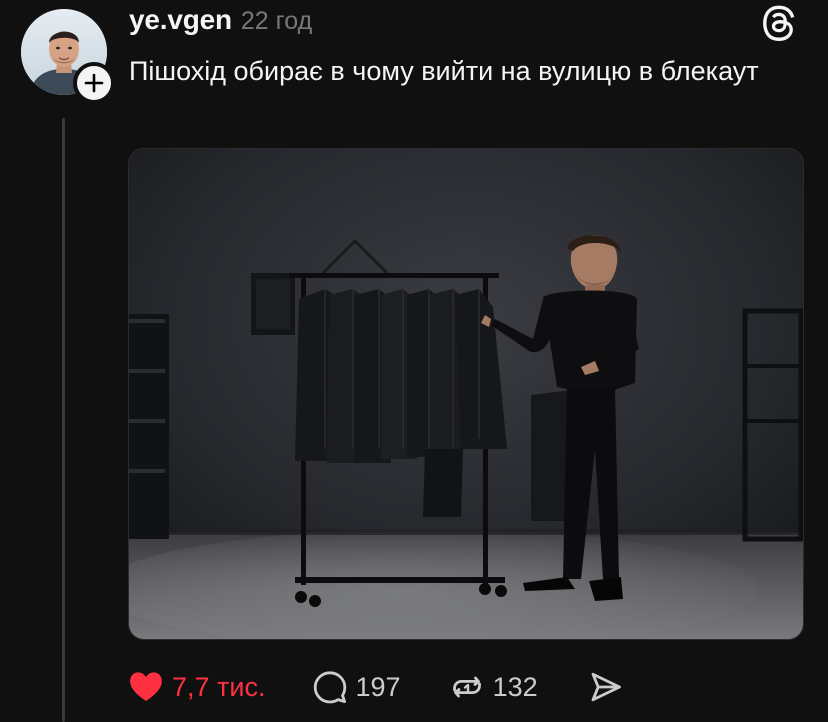  I want to click on heart-icon, so click(146, 686).